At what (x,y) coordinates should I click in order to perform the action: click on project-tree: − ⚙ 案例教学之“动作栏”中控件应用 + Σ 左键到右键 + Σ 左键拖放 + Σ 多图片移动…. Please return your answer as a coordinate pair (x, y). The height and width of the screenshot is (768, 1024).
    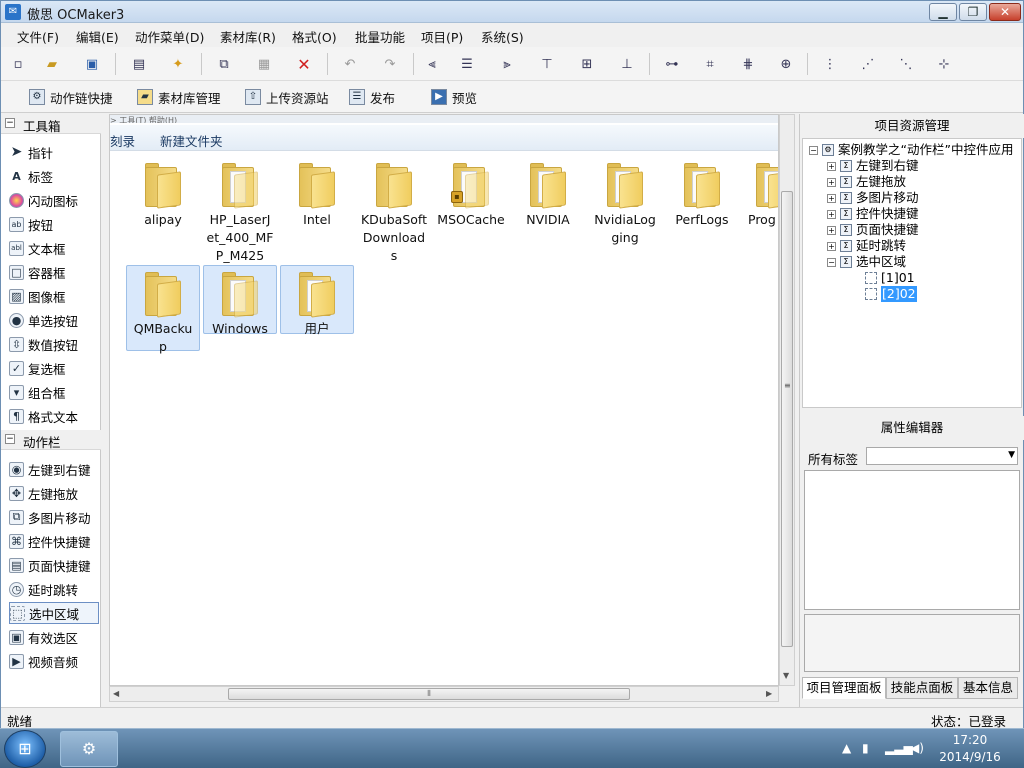
    Looking at the image, I should click on (912, 273).